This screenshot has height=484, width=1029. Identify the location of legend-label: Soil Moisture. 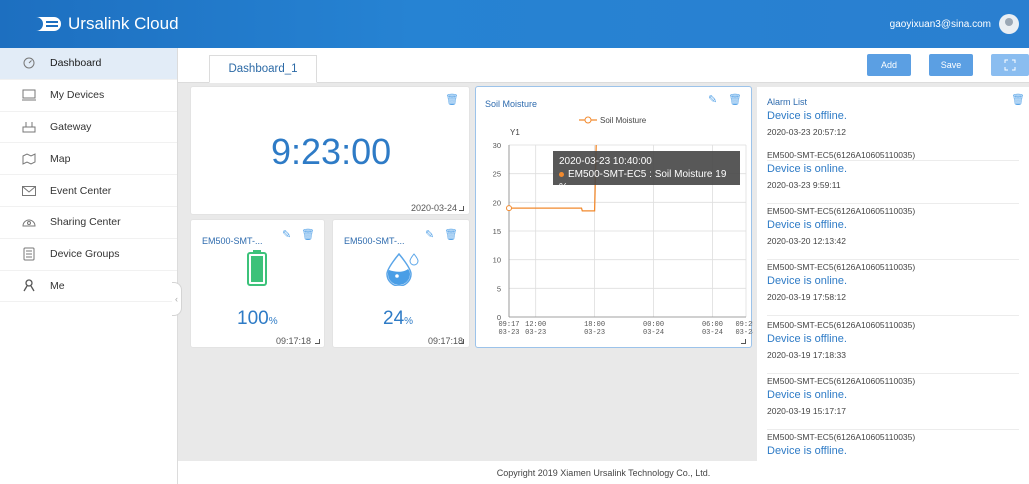
(623, 120).